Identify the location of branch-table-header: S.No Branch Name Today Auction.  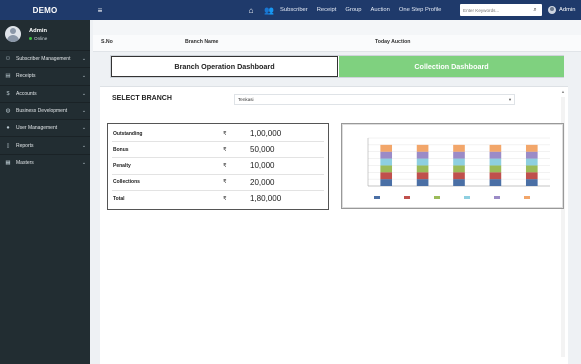
(337, 43).